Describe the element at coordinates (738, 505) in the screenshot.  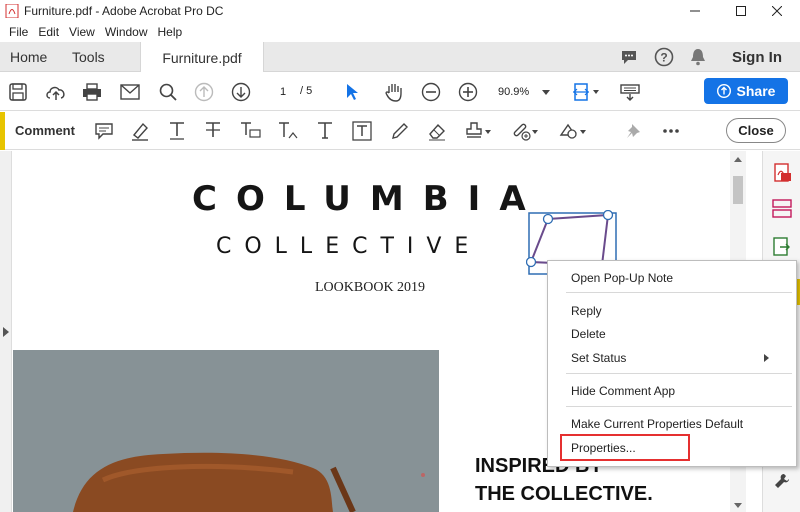
I see `scroll-down-icon` at that location.